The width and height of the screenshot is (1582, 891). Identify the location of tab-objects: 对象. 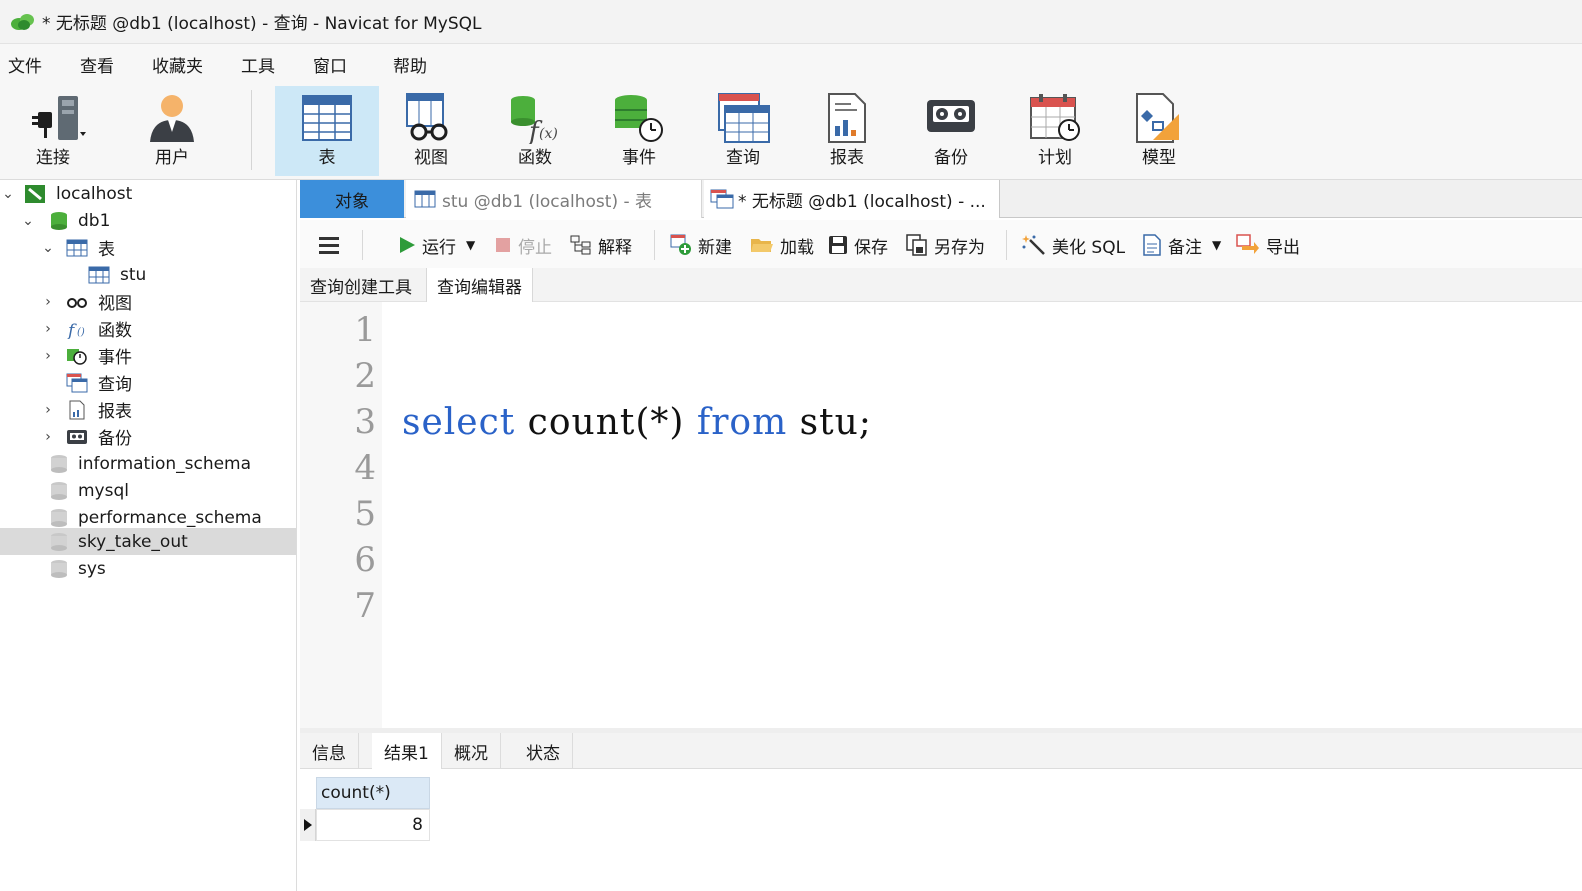
(352, 199).